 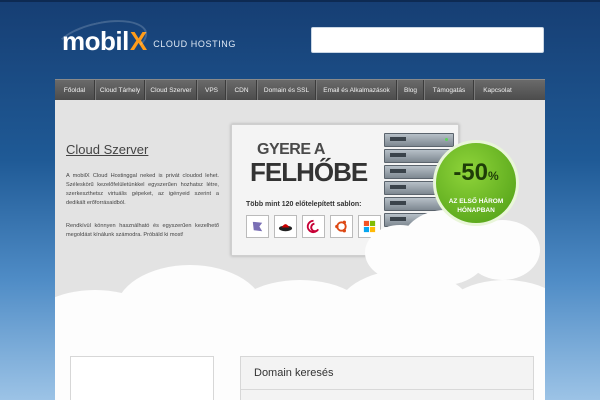 I want to click on discount-badge: -50% AZ ELSŐ HÁROM HÓNAPBAN, so click(x=476, y=183).